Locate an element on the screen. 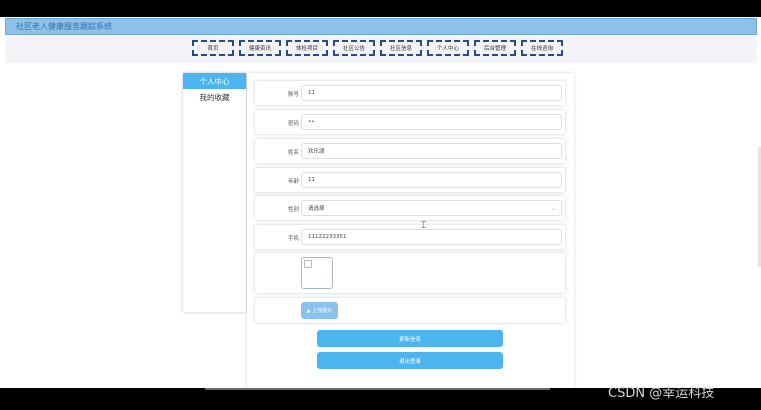 Image resolution: width=761 pixels, height=410 pixels. nav-item-checkup: 体检项目 is located at coordinates (307, 48).